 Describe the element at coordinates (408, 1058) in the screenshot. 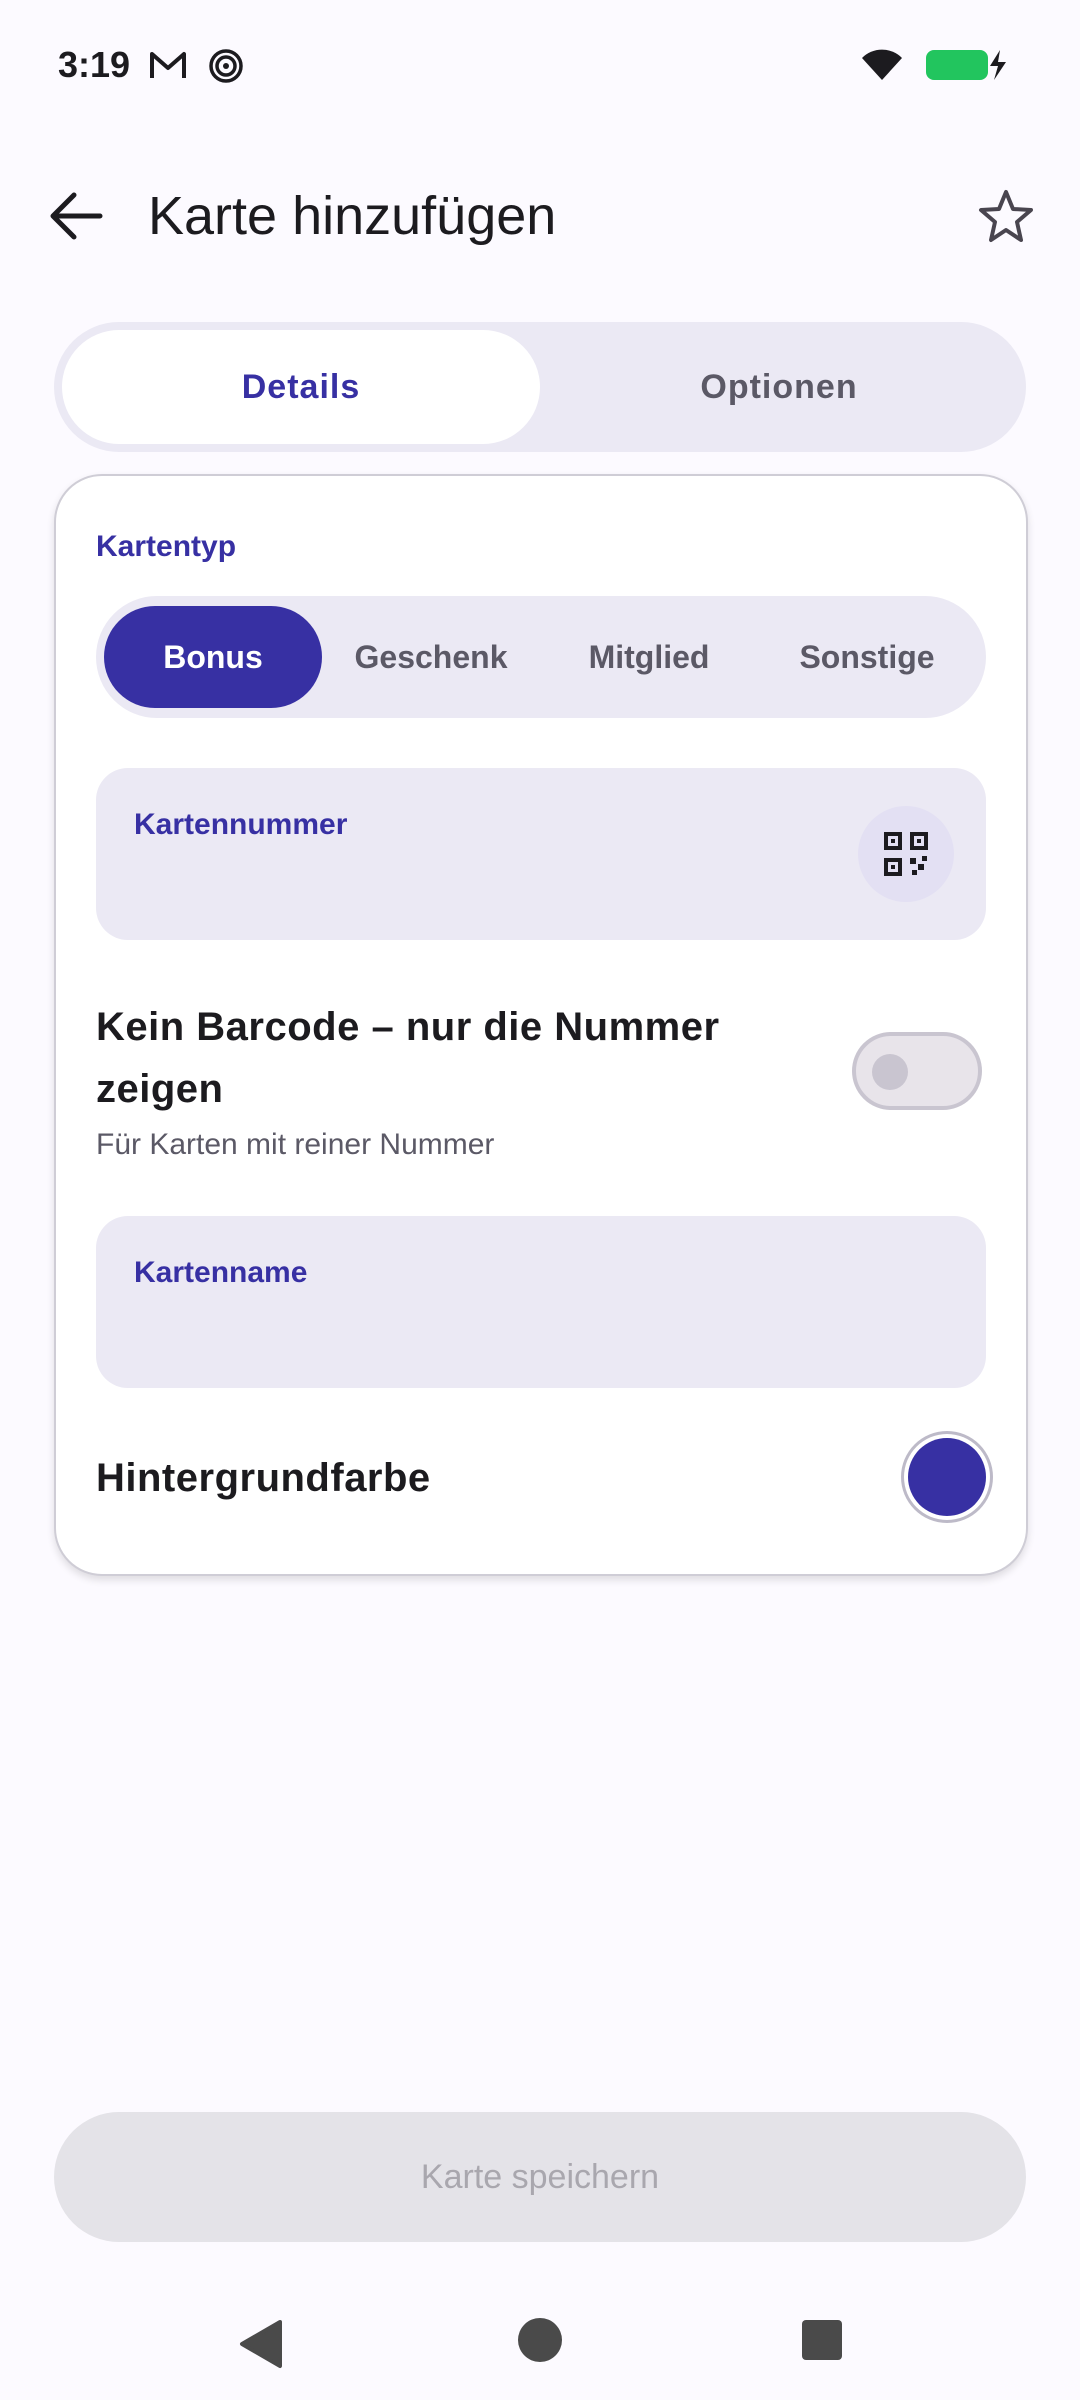

I see `no-barcode-title: Kein Barcode – nur die Nummer zeigen` at that location.